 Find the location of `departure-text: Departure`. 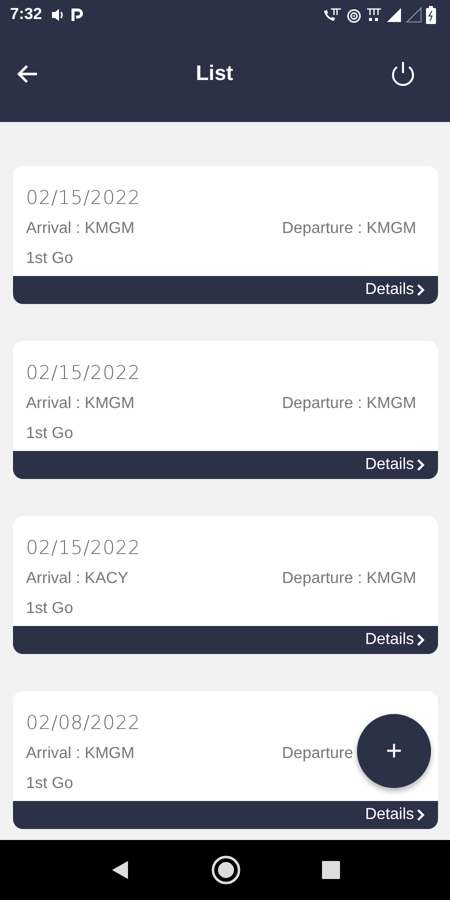

departure-text: Departure is located at coordinates (318, 754).